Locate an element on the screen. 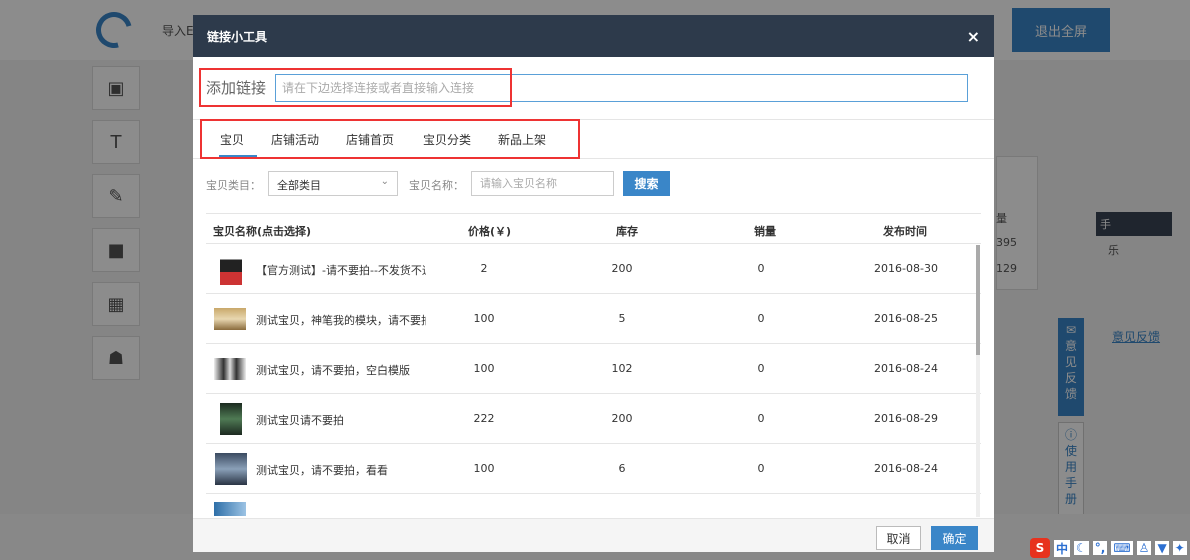 This screenshot has height=560, width=1190. header-sales: 销量 is located at coordinates (765, 231).